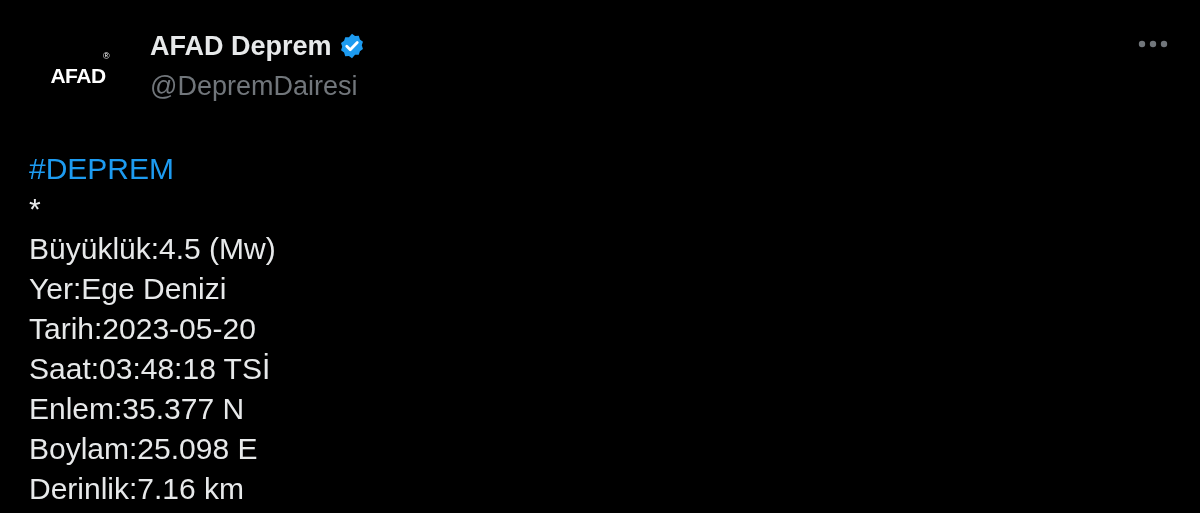 Image resolution: width=1200 pixels, height=513 pixels. What do you see at coordinates (258, 86) in the screenshot?
I see `author-handle: @DepremDairesi` at bounding box center [258, 86].